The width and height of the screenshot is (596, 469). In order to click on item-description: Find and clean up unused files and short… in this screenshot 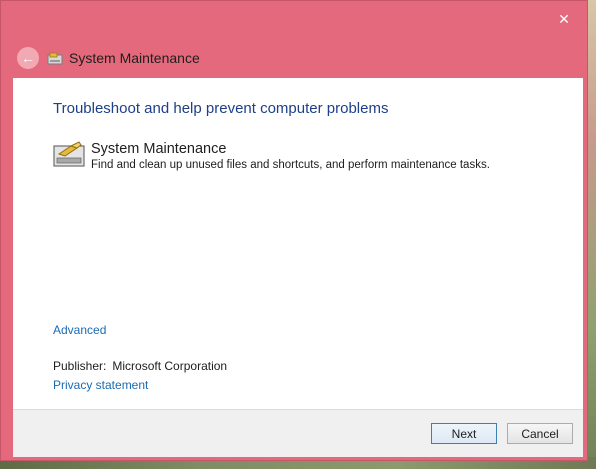, I will do `click(290, 165)`.